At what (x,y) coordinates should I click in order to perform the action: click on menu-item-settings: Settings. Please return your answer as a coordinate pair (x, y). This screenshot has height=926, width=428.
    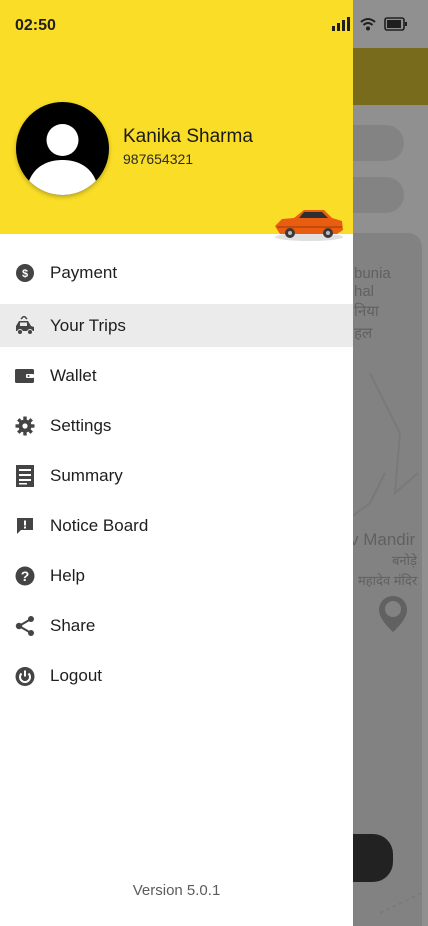
    Looking at the image, I should click on (176, 426).